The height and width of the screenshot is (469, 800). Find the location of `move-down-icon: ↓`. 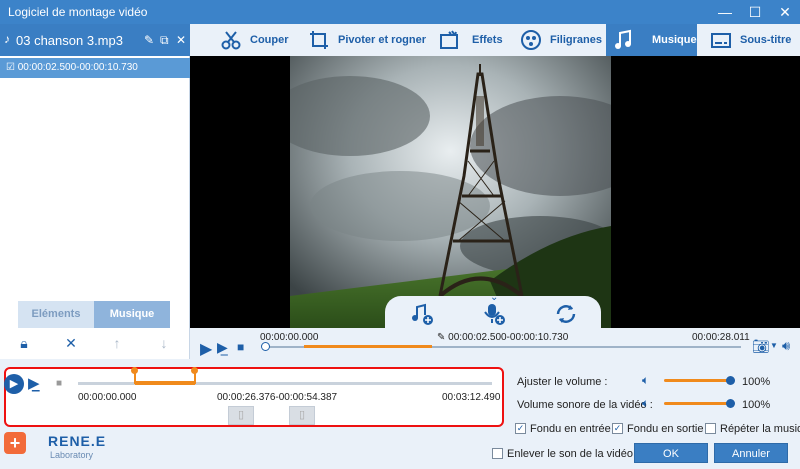

move-down-icon: ↓ is located at coordinates (164, 343).